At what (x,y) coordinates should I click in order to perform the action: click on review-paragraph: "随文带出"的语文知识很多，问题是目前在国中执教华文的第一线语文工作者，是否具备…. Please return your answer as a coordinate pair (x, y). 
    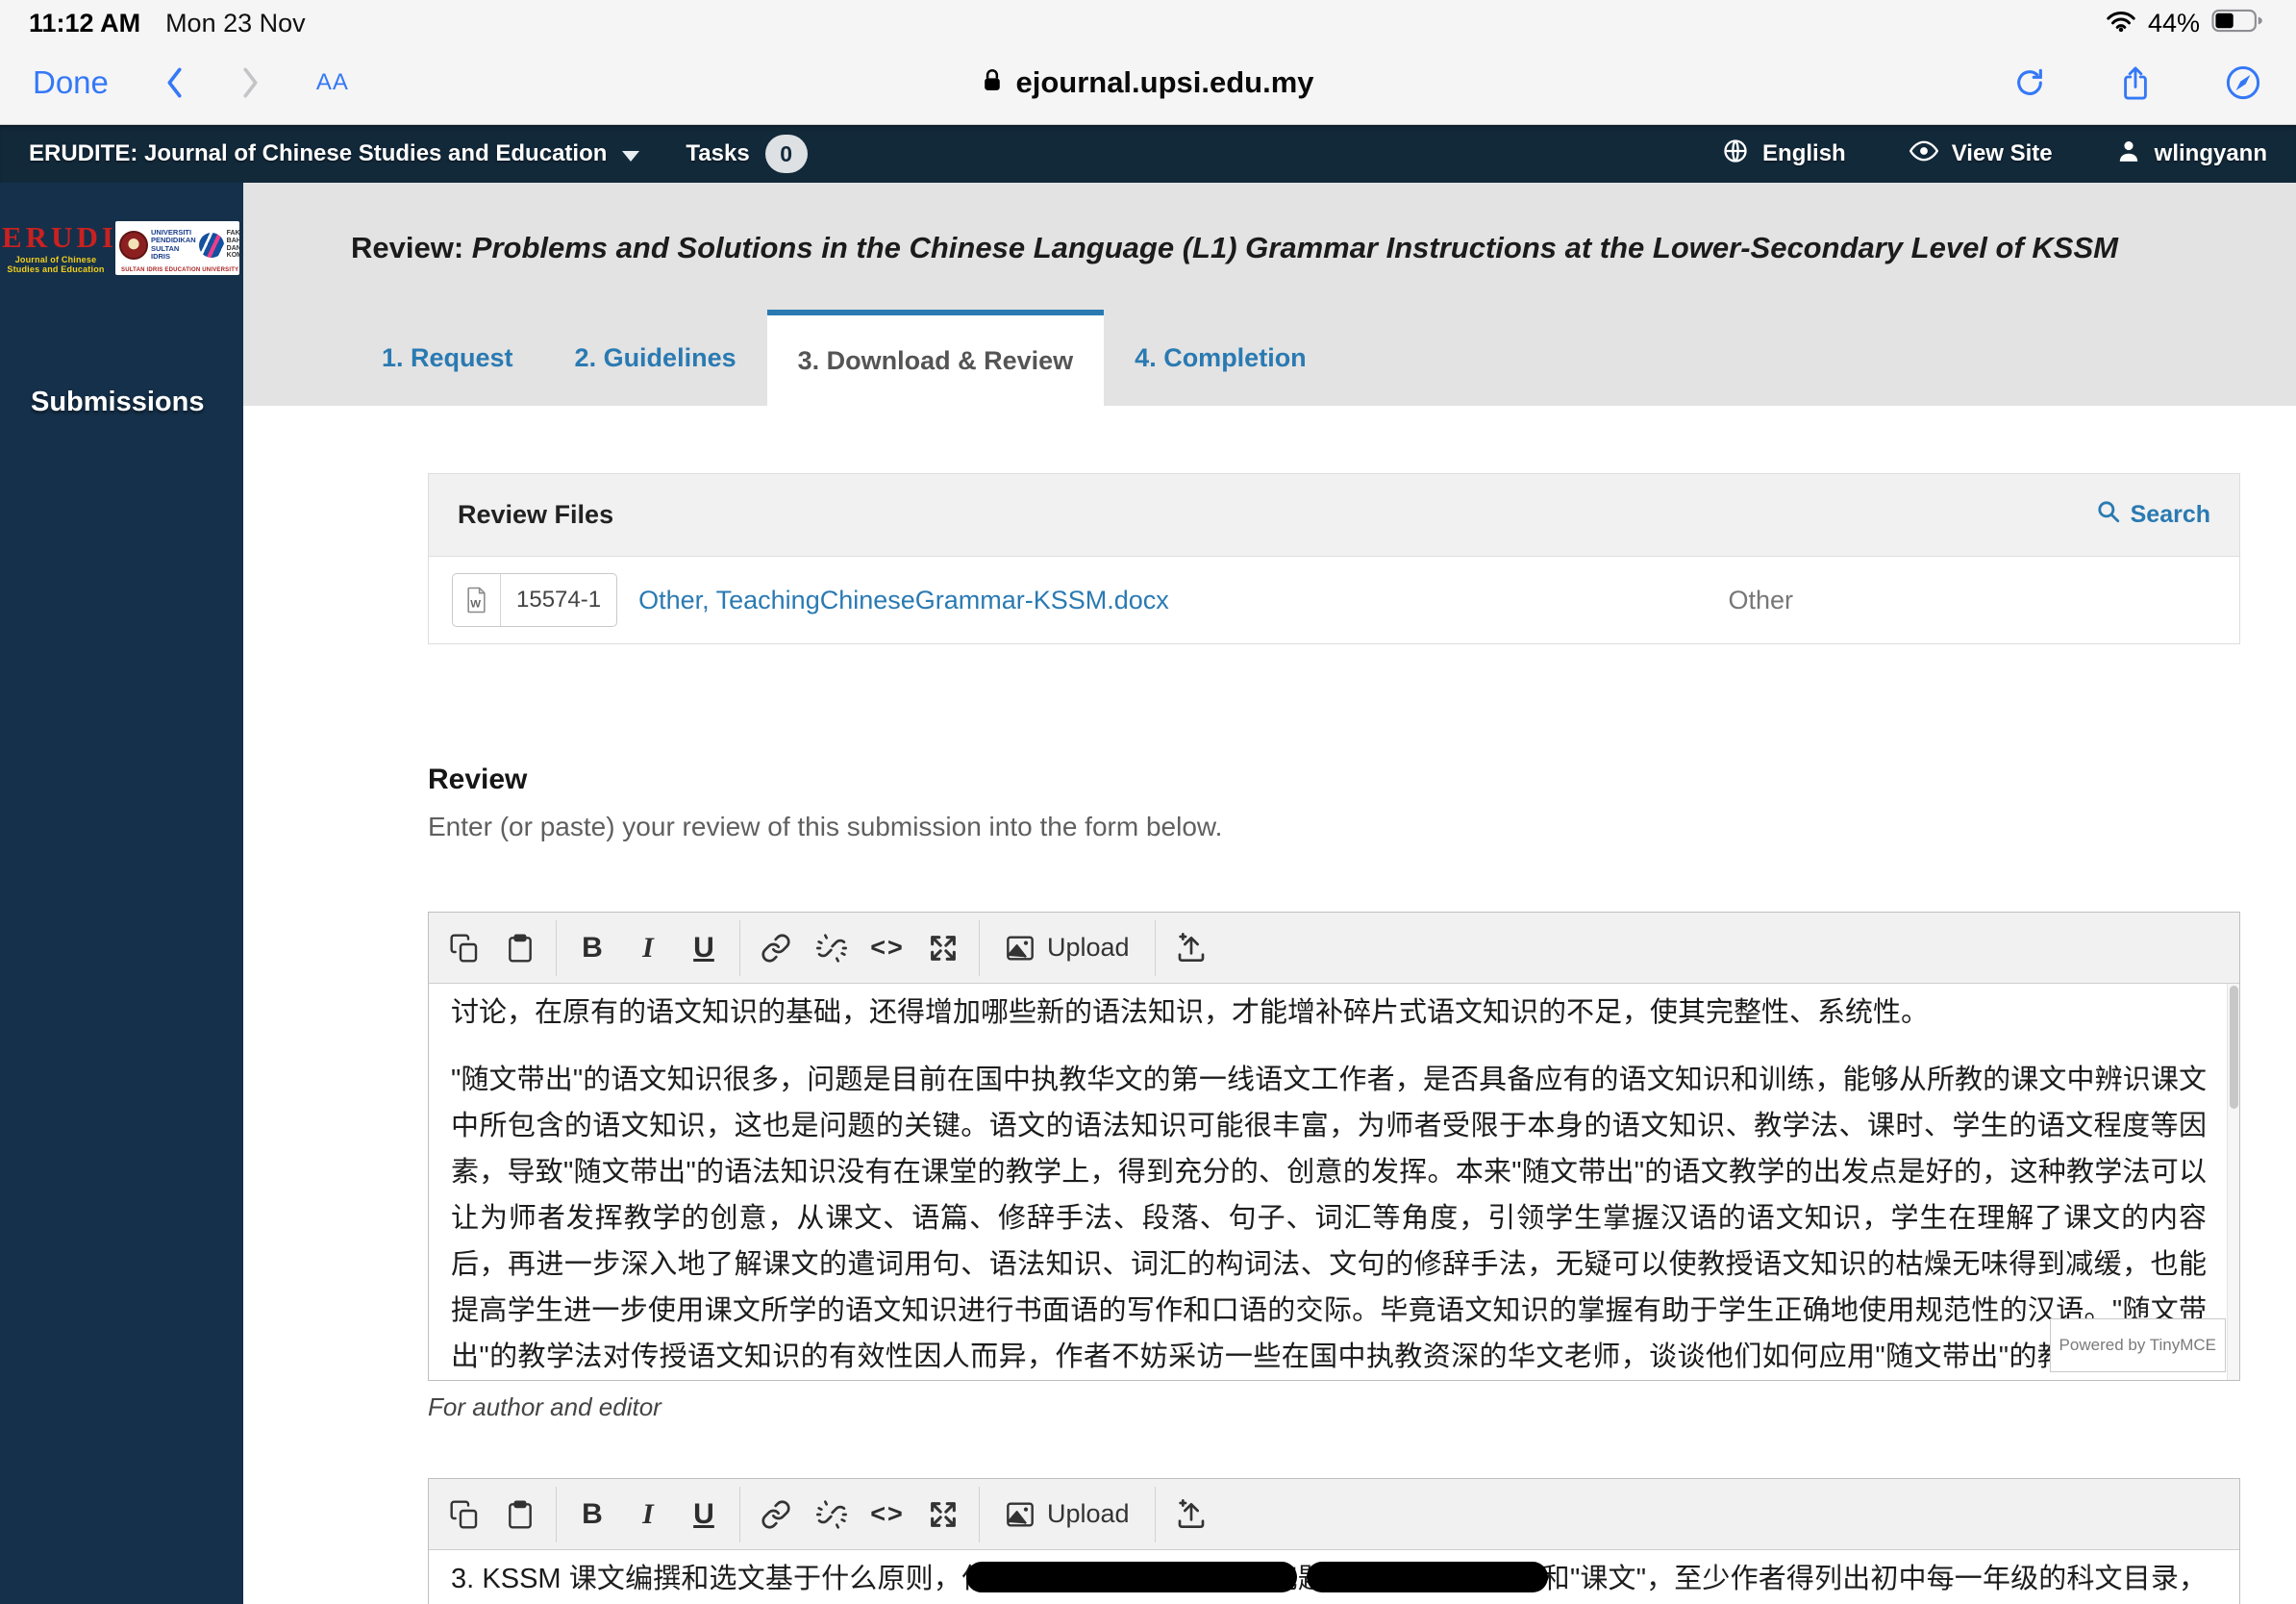
    Looking at the image, I should click on (1329, 1218).